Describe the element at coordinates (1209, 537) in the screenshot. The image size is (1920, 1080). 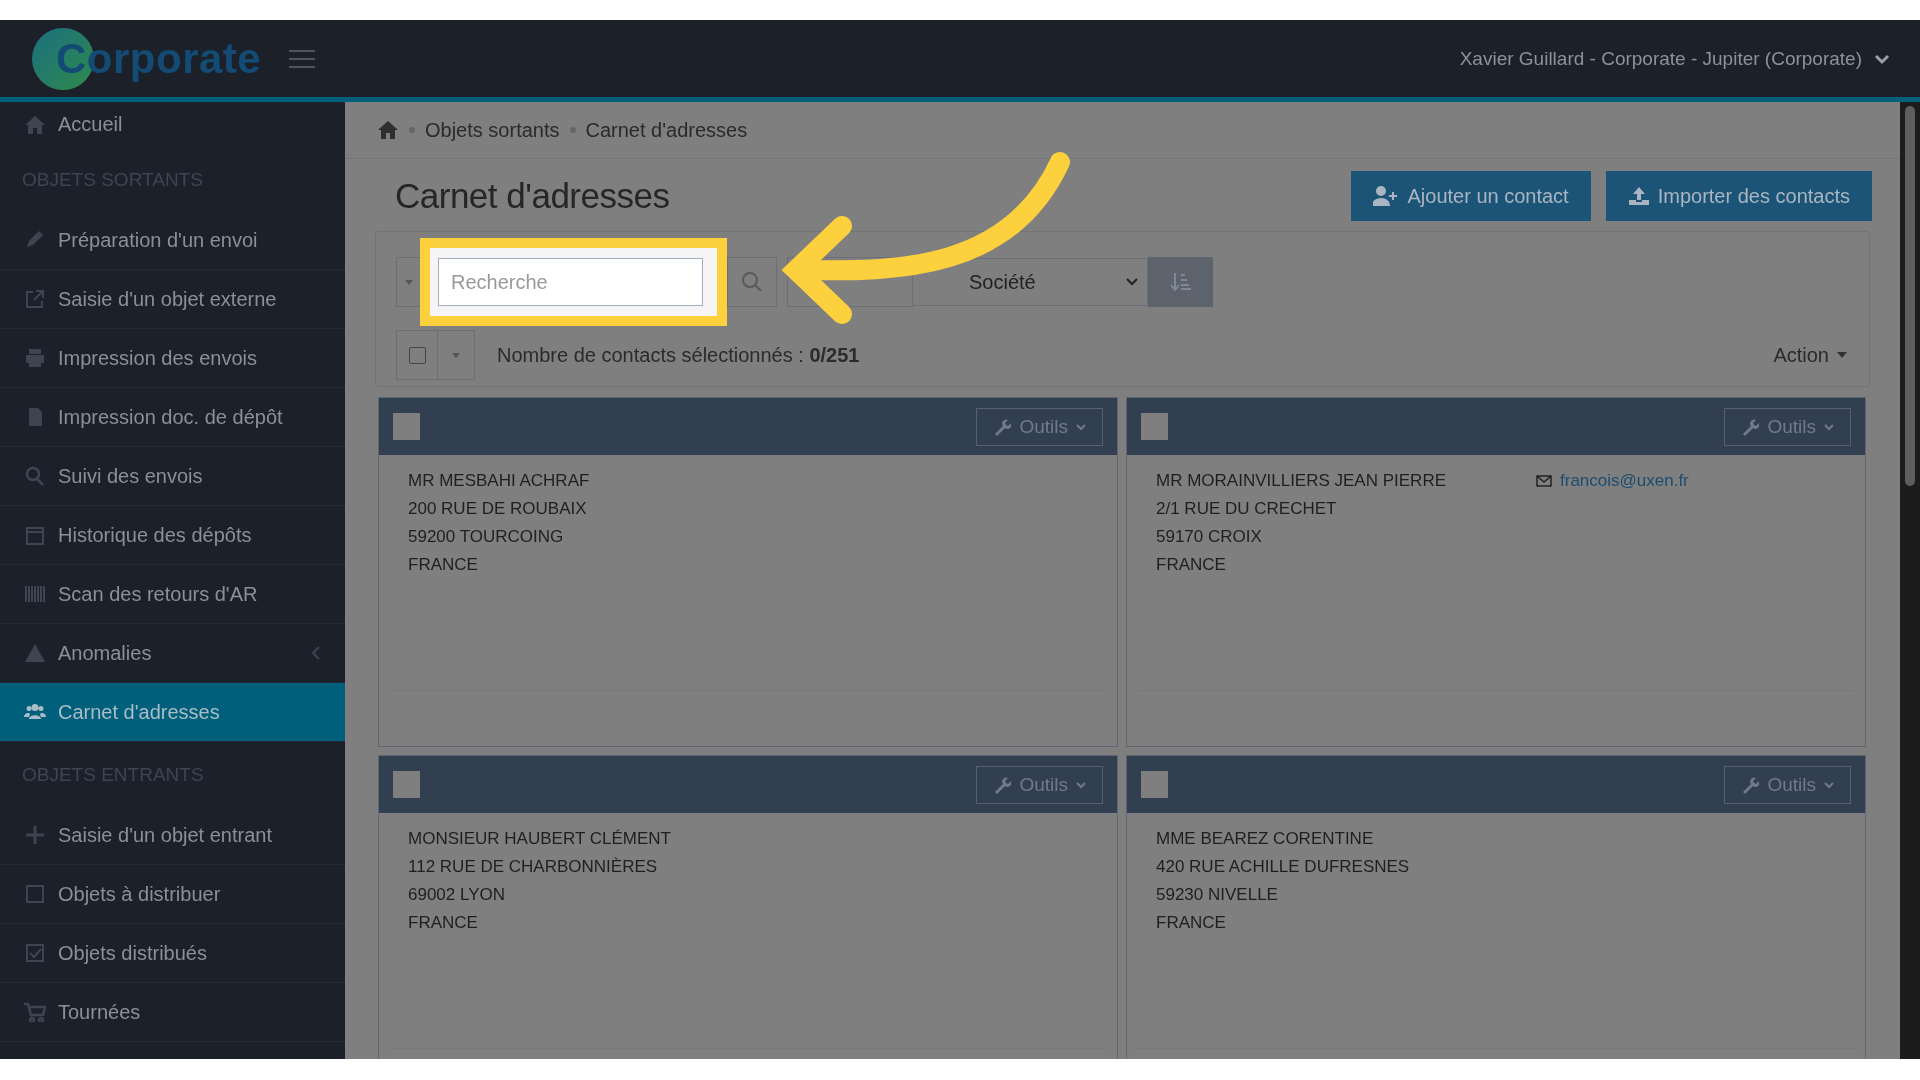
I see `address-line: 59170 CROIX` at that location.